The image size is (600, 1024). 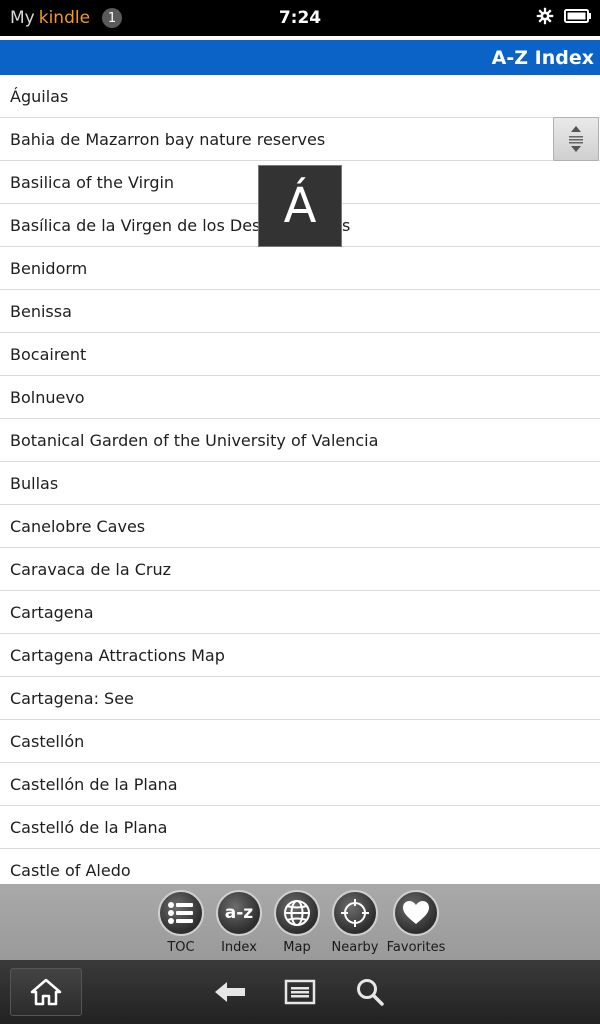 I want to click on a-z-glyph: a-z, so click(x=239, y=913).